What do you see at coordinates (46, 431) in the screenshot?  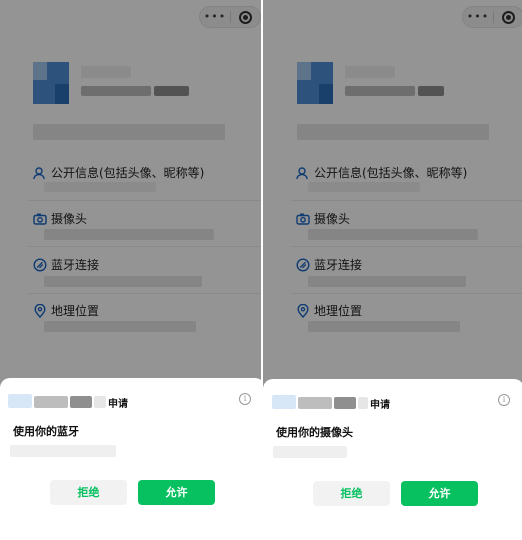 I see `request-title: 使用你的蓝牙` at bounding box center [46, 431].